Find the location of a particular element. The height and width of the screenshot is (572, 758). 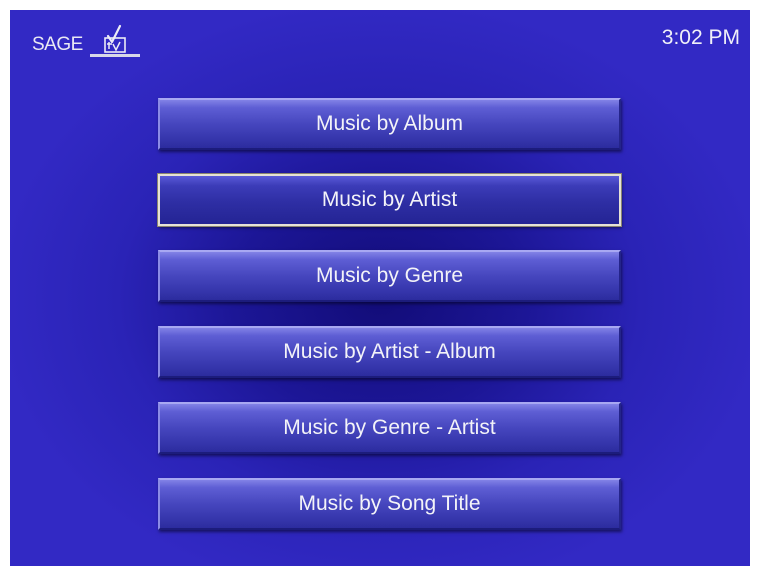

menu-item-label: Music by Genre - Artist is located at coordinates (389, 427).